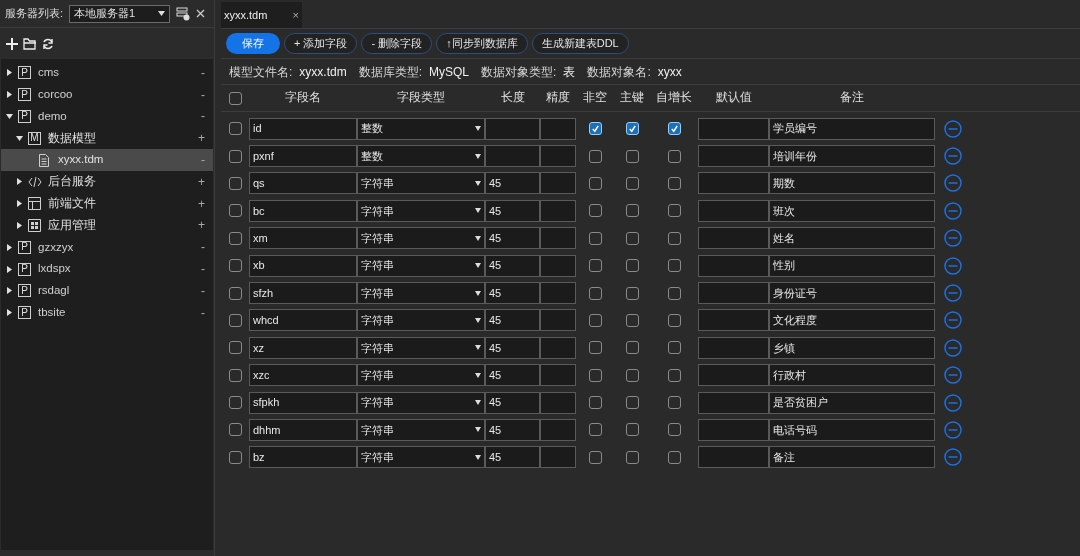  What do you see at coordinates (852, 375) in the screenshot?
I see `note-input: 行政村` at bounding box center [852, 375].